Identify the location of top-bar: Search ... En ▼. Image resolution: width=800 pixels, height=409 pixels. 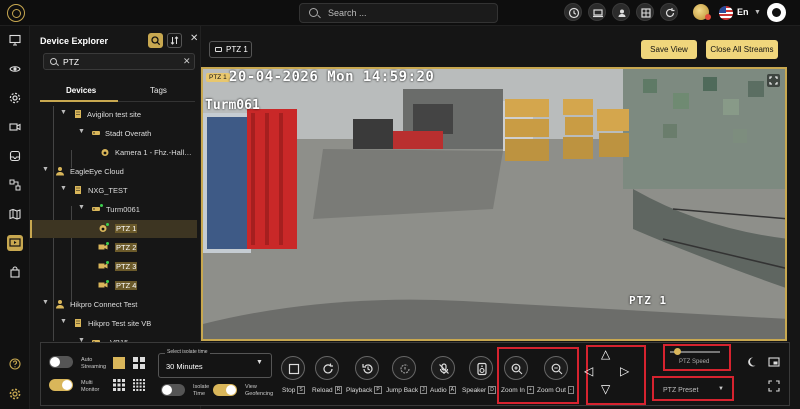
(400, 13).